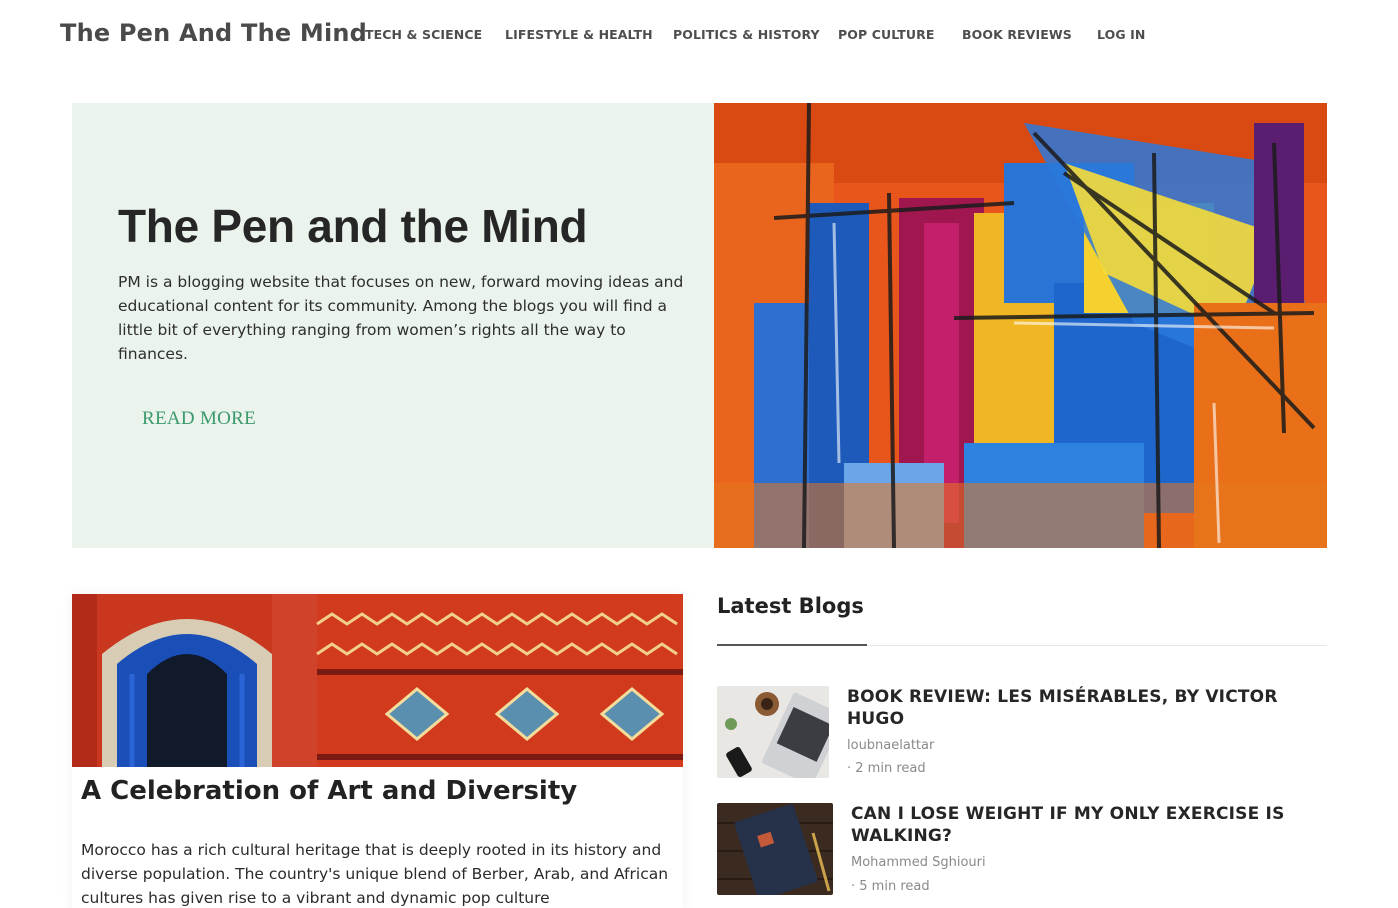  Describe the element at coordinates (886, 34) in the screenshot. I see `nav-item-pop-culture: POP CULTURE` at that location.